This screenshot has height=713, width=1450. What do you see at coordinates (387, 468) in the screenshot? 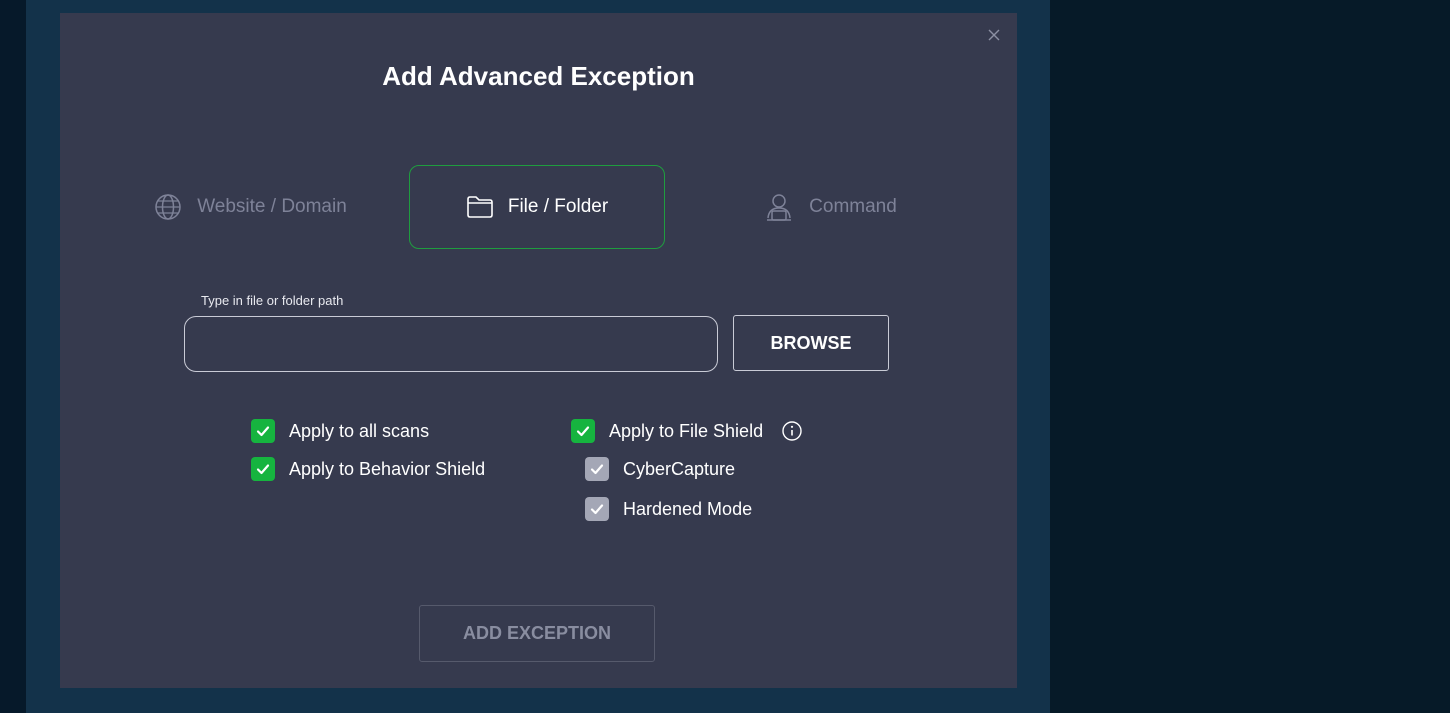
I see `apply-behavior-shield-label: Apply to Behavior Shield` at bounding box center [387, 468].